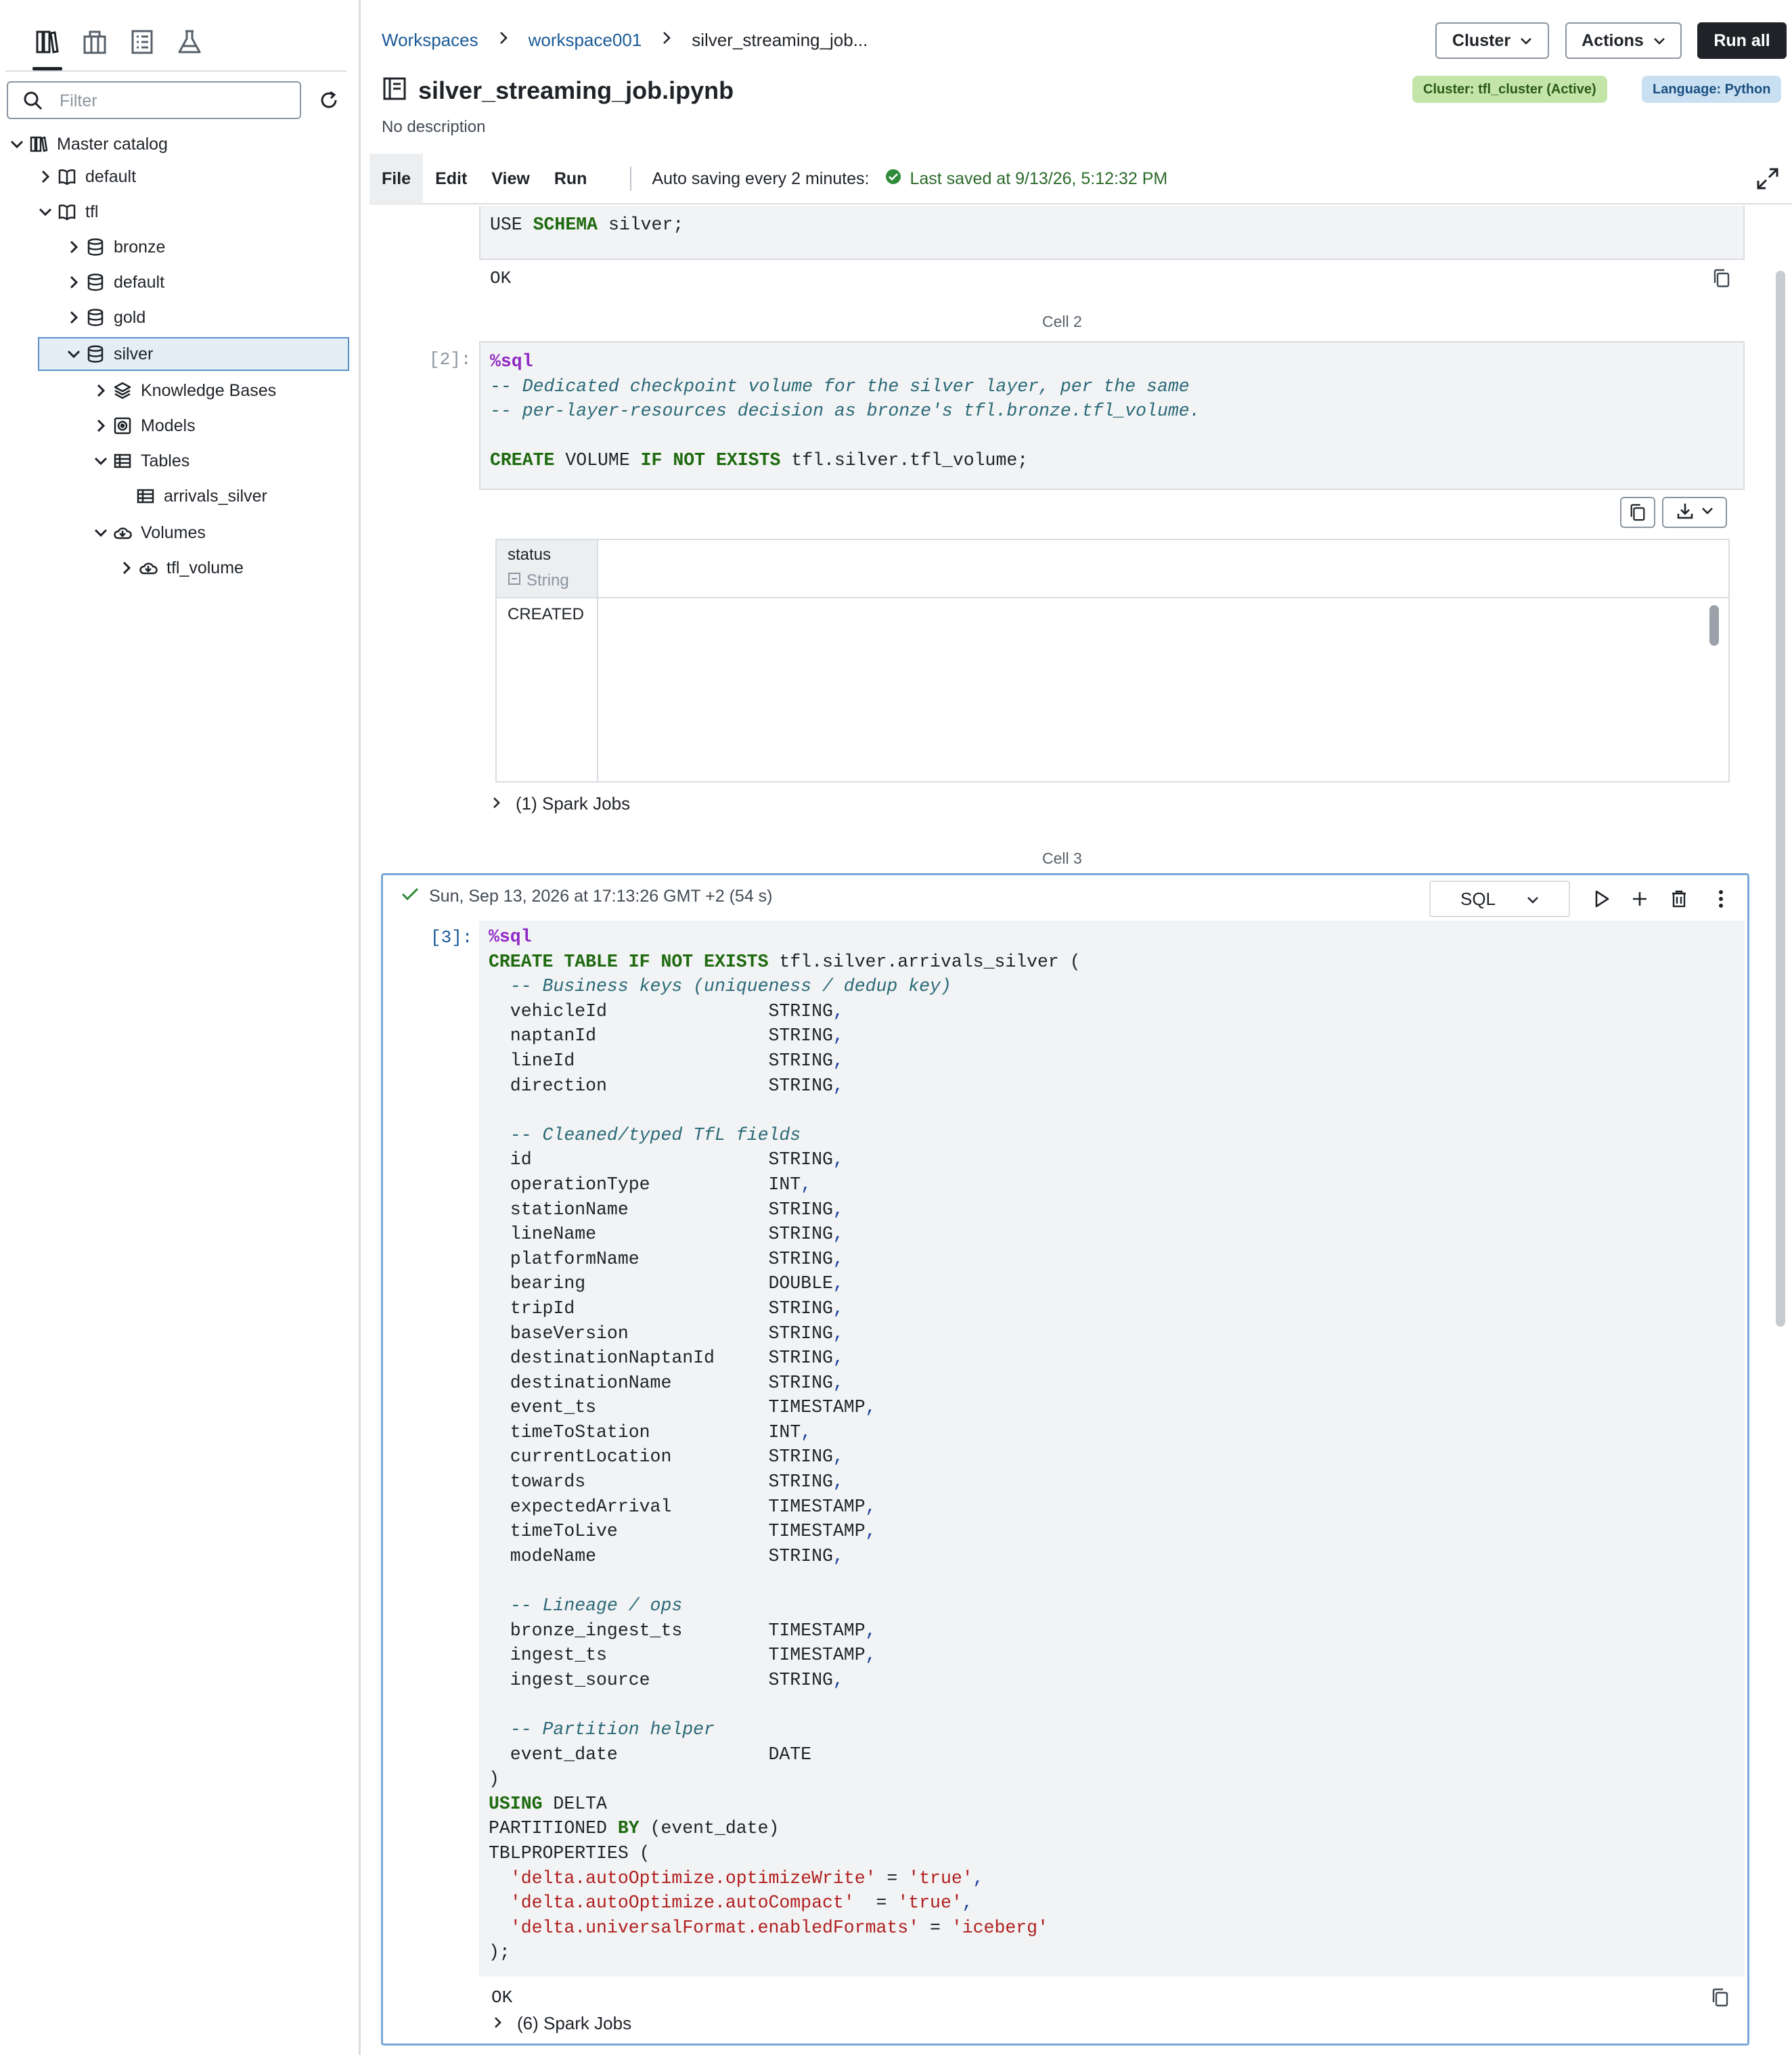  What do you see at coordinates (328, 101) in the screenshot?
I see `refresh-icon` at bounding box center [328, 101].